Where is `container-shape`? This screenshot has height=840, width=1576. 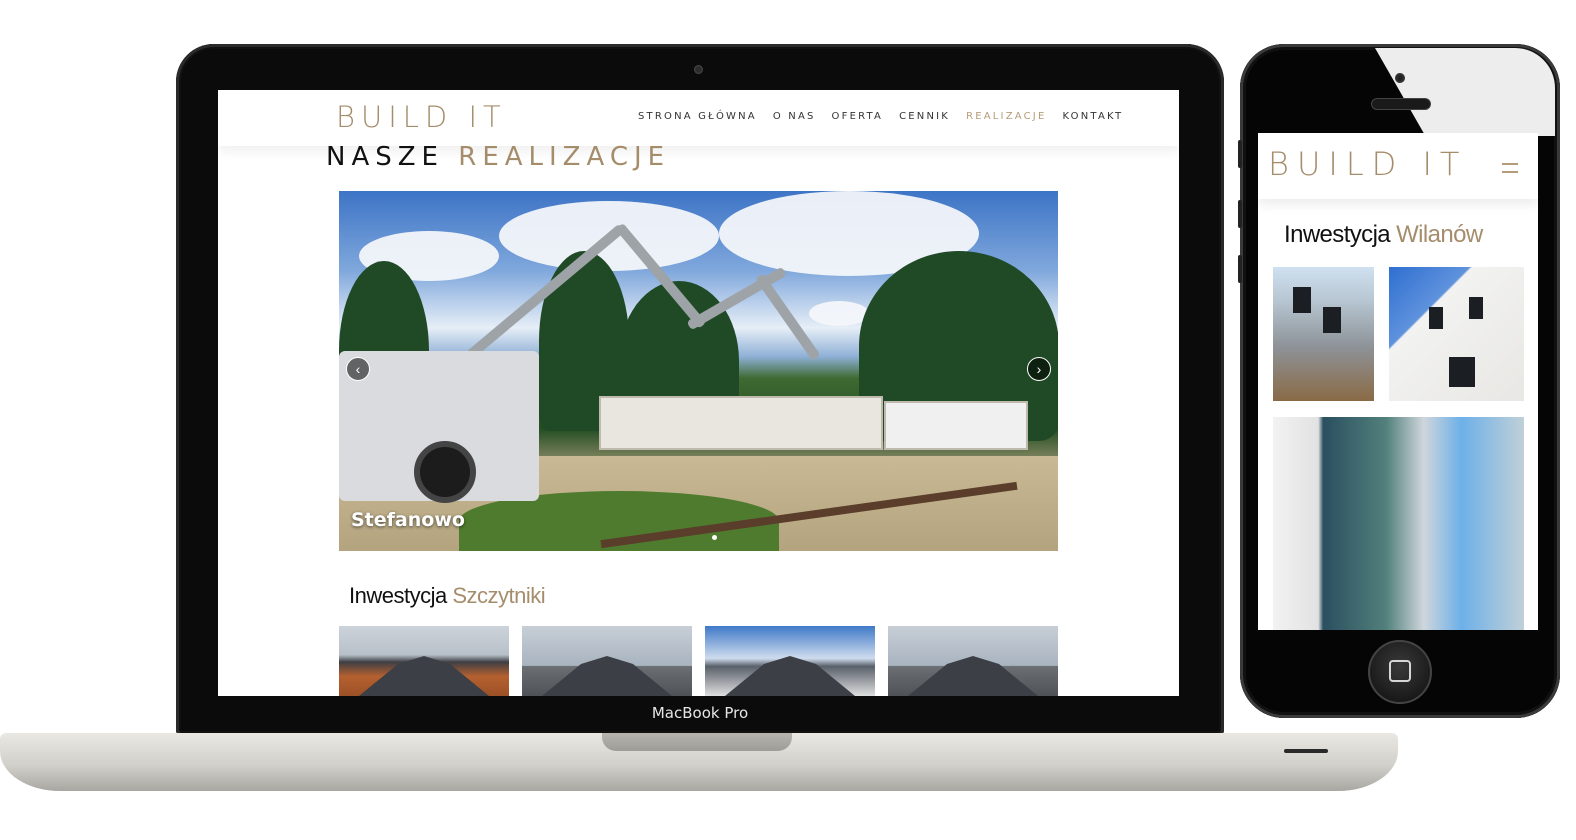
container-shape is located at coordinates (956, 425).